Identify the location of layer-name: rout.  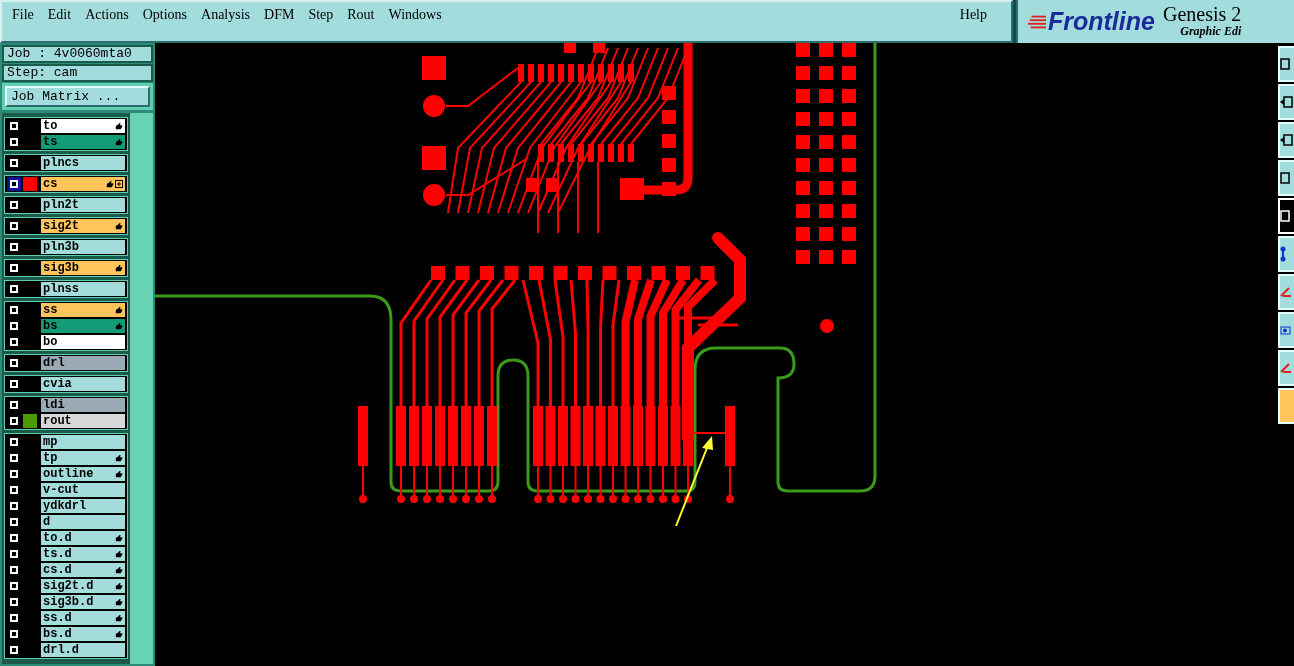
(83, 421).